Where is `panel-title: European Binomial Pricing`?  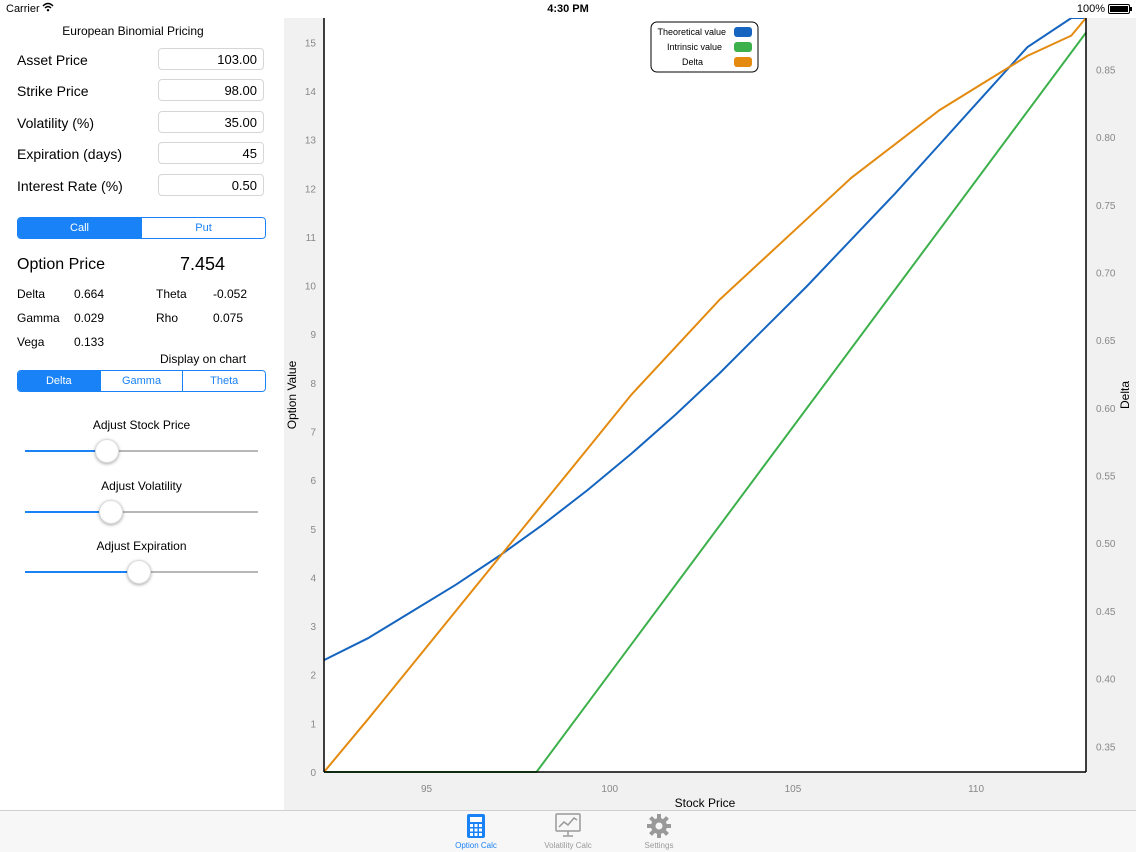
panel-title: European Binomial Pricing is located at coordinates (133, 31).